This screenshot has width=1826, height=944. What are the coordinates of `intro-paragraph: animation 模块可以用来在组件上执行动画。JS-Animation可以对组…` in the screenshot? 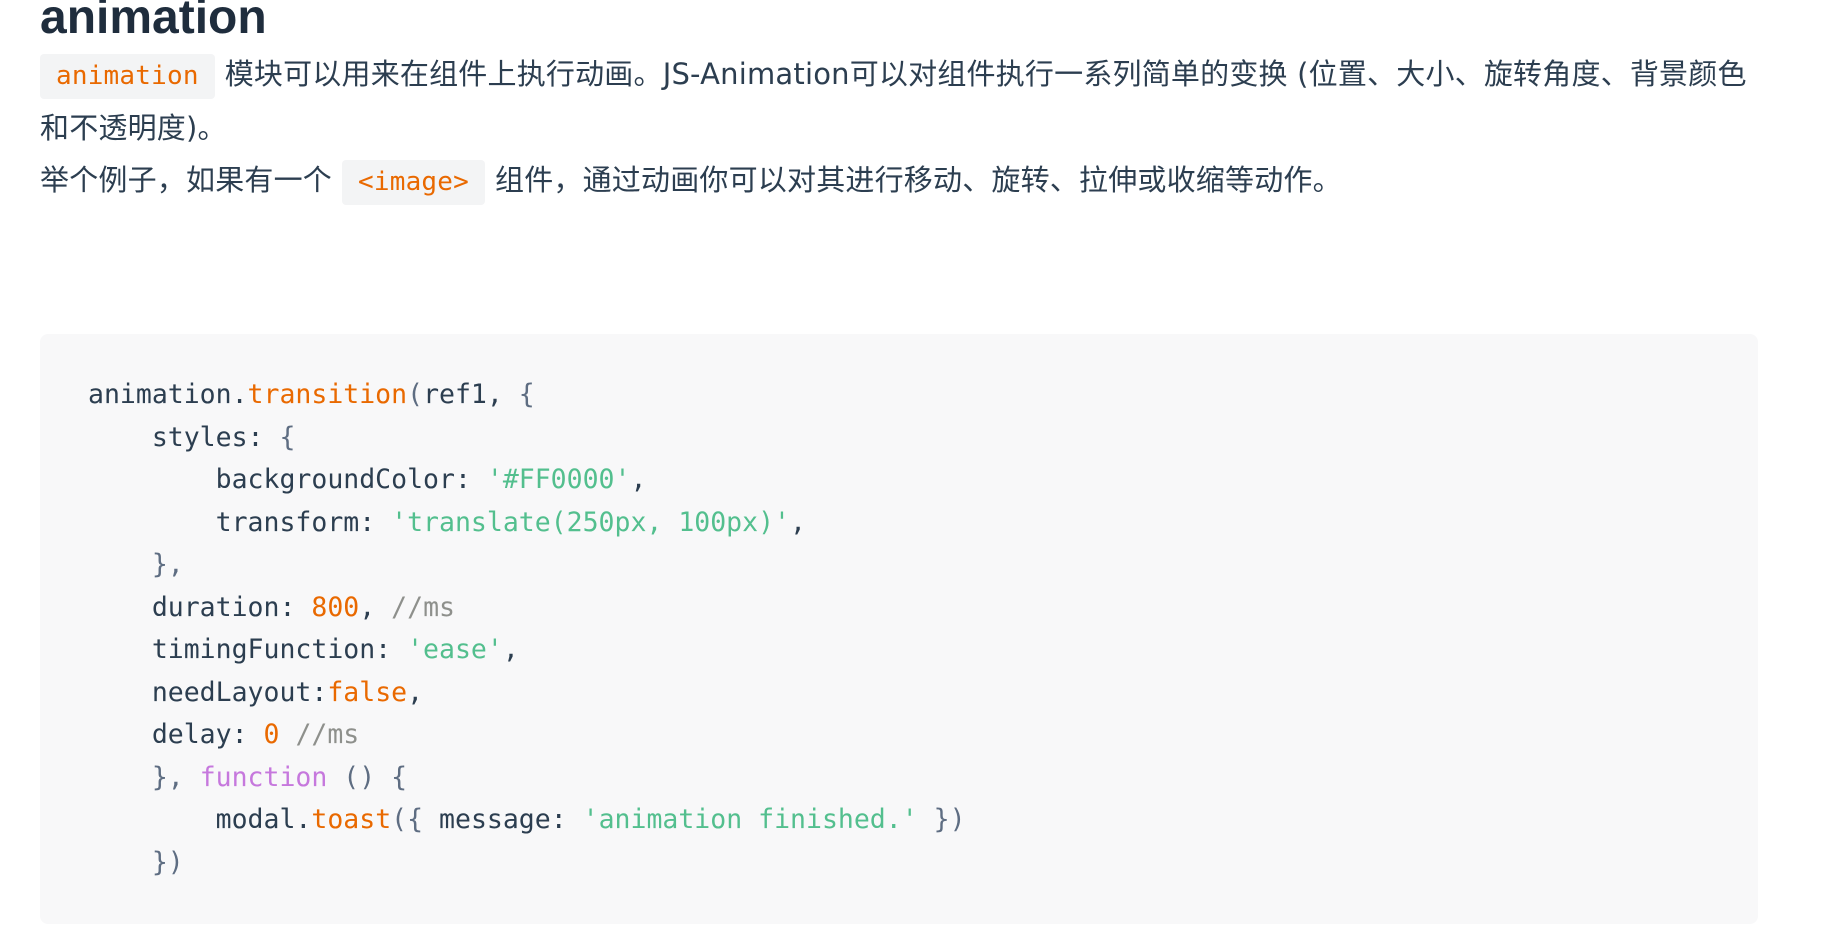 It's located at (900, 101).